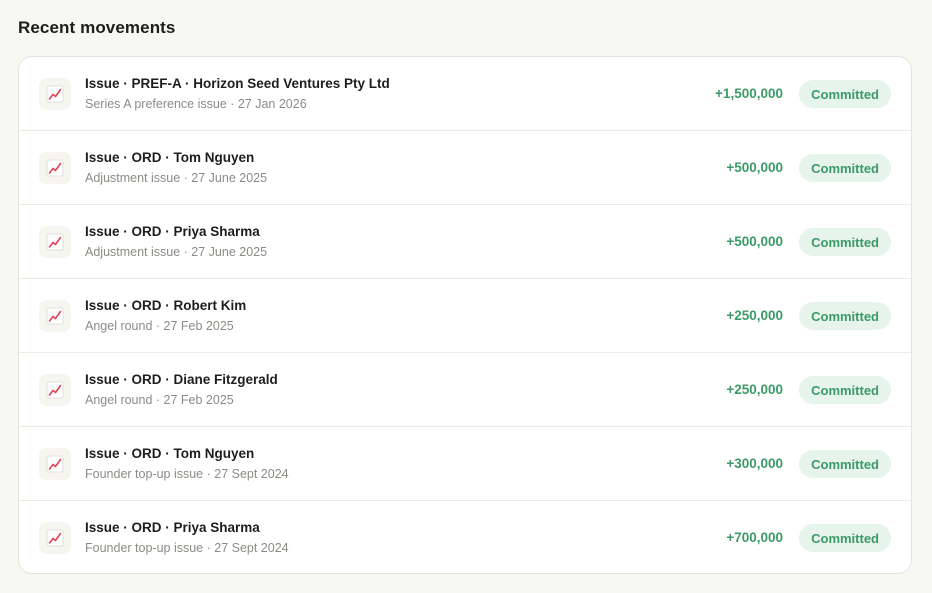  Describe the element at coordinates (754, 463) in the screenshot. I see `movement-amount: +300,000` at that location.